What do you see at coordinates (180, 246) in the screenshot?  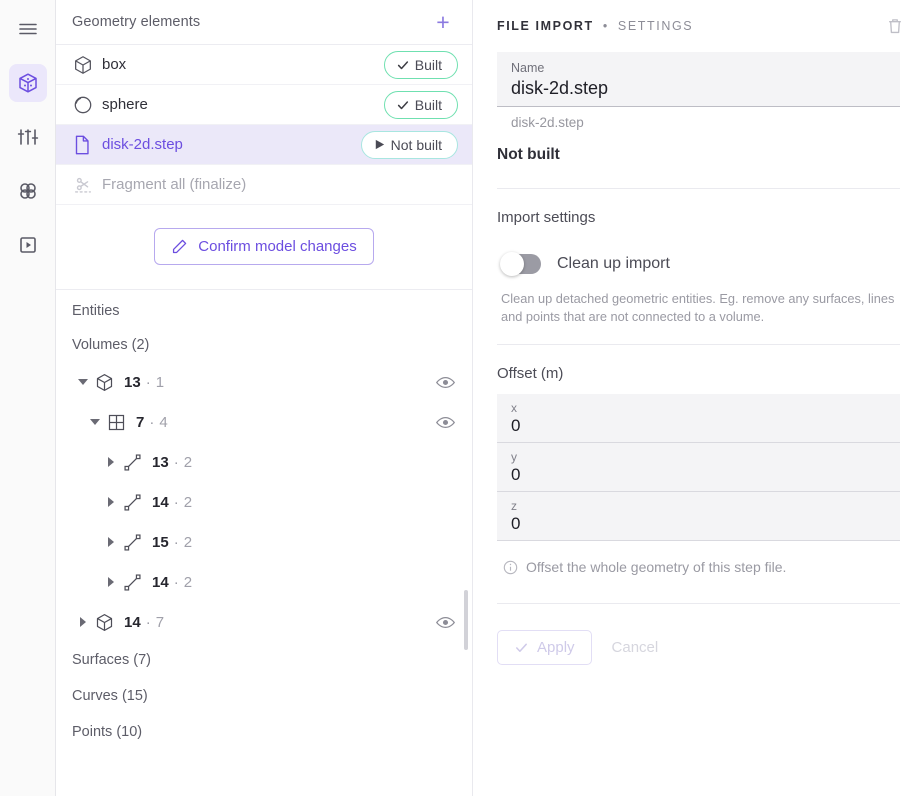 I see `pencil-icon` at bounding box center [180, 246].